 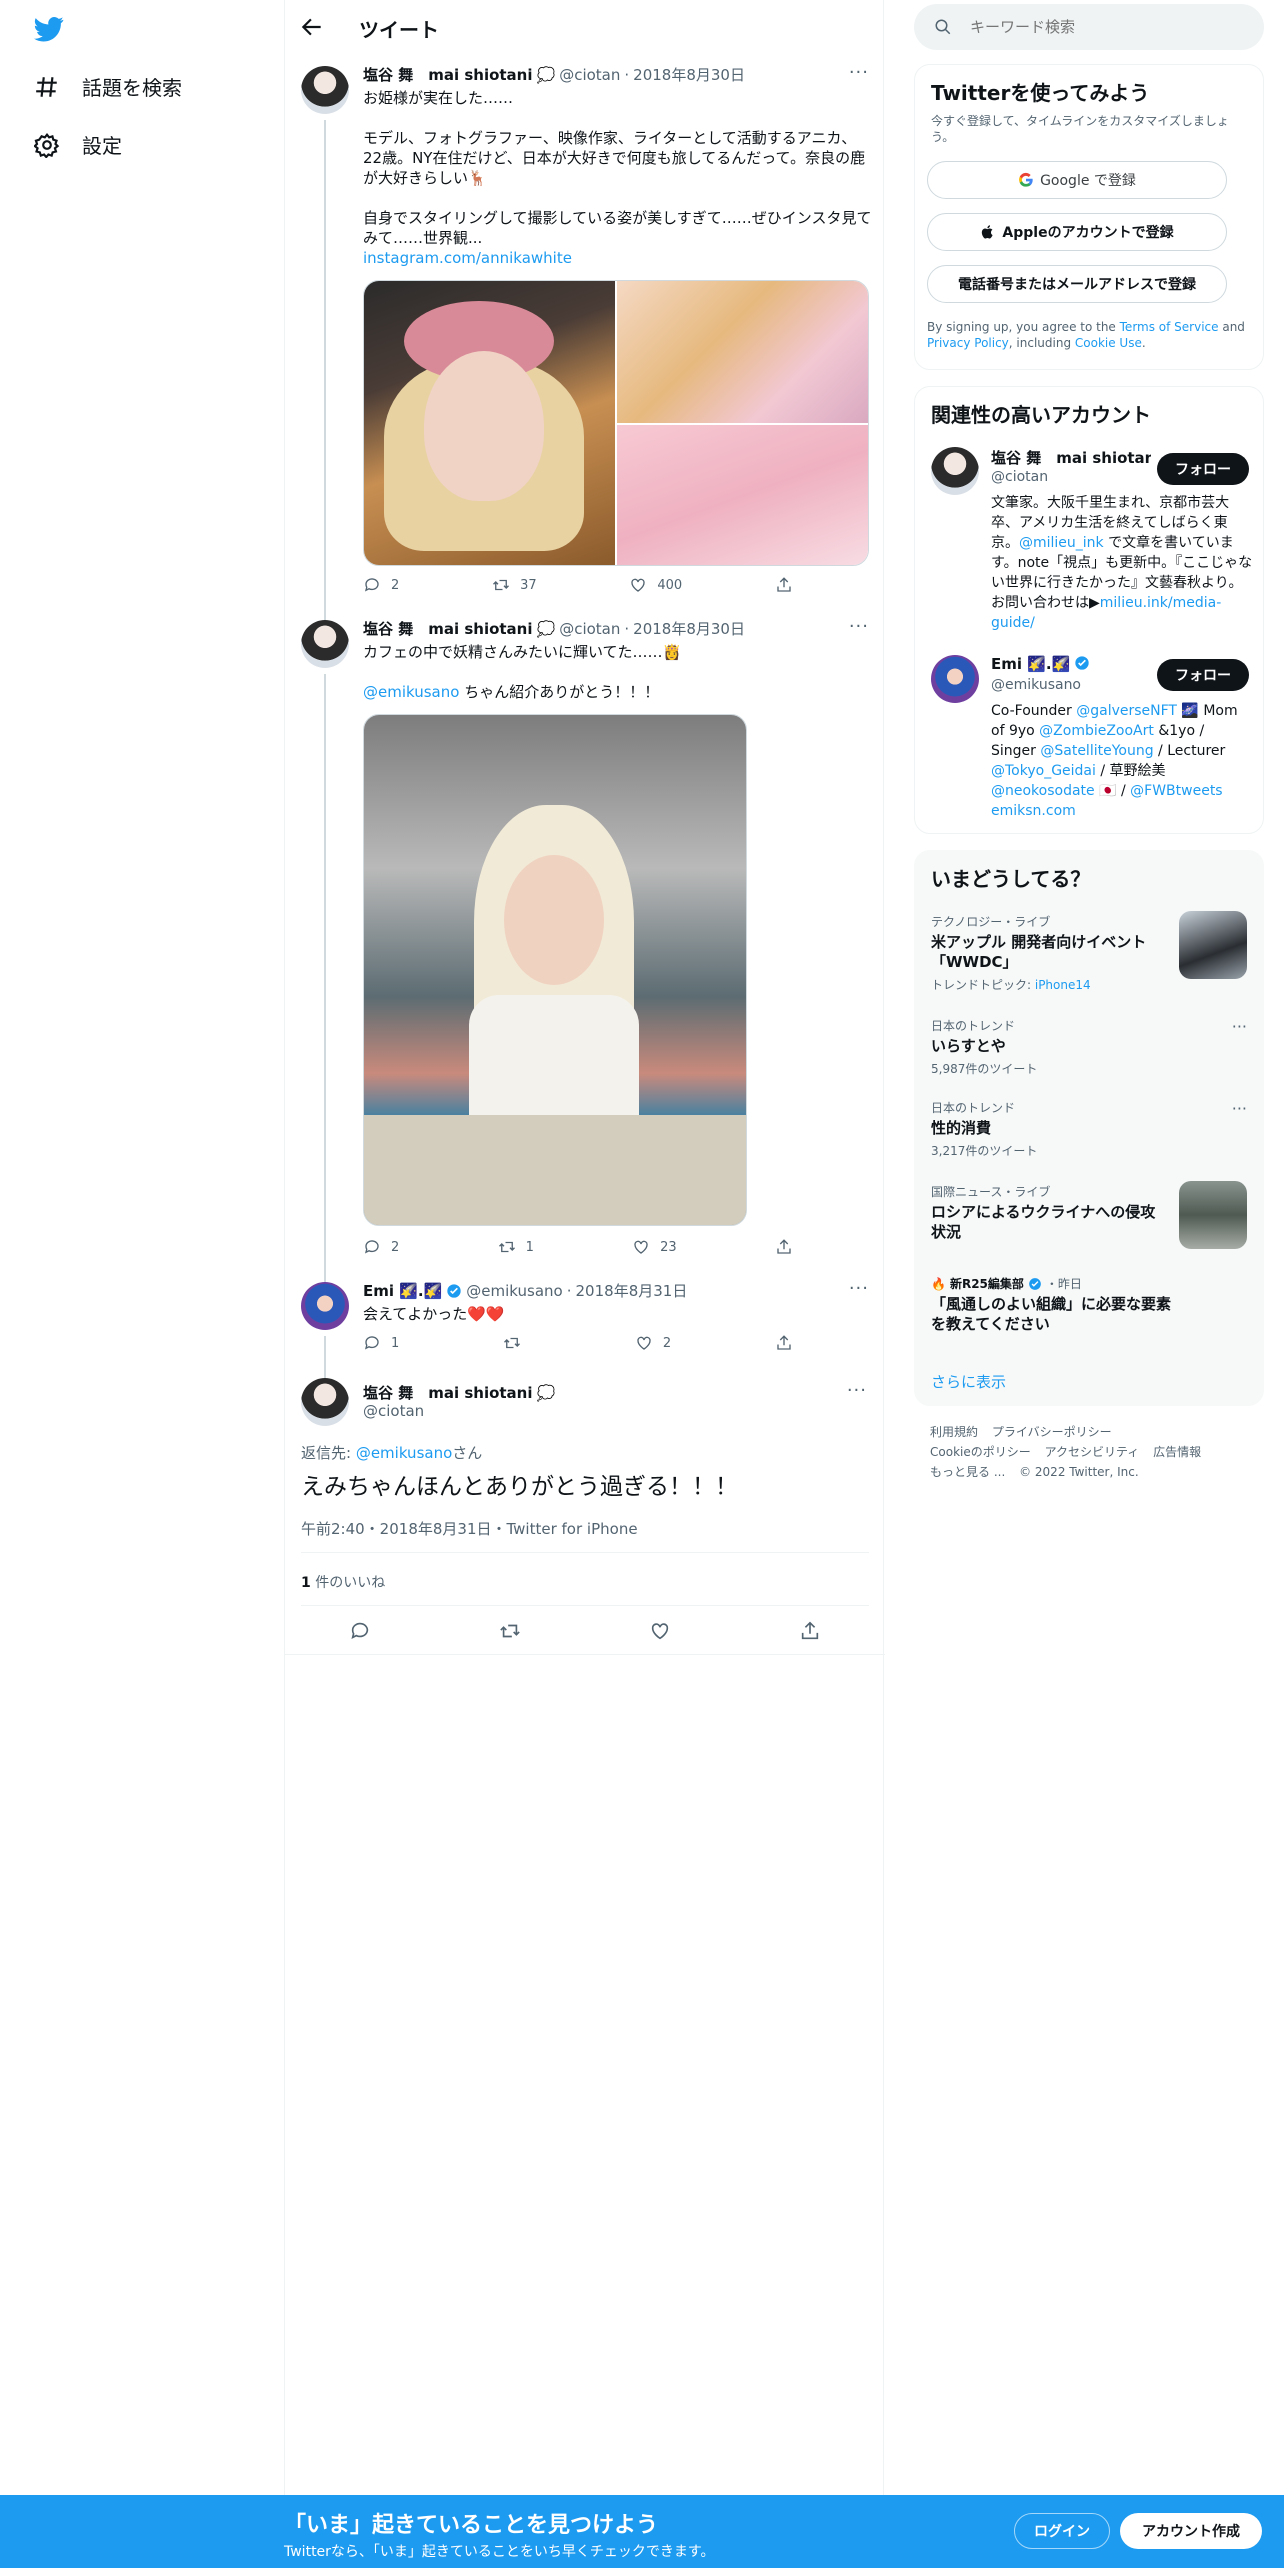 What do you see at coordinates (616, 423) in the screenshot?
I see `photo-grid` at bounding box center [616, 423].